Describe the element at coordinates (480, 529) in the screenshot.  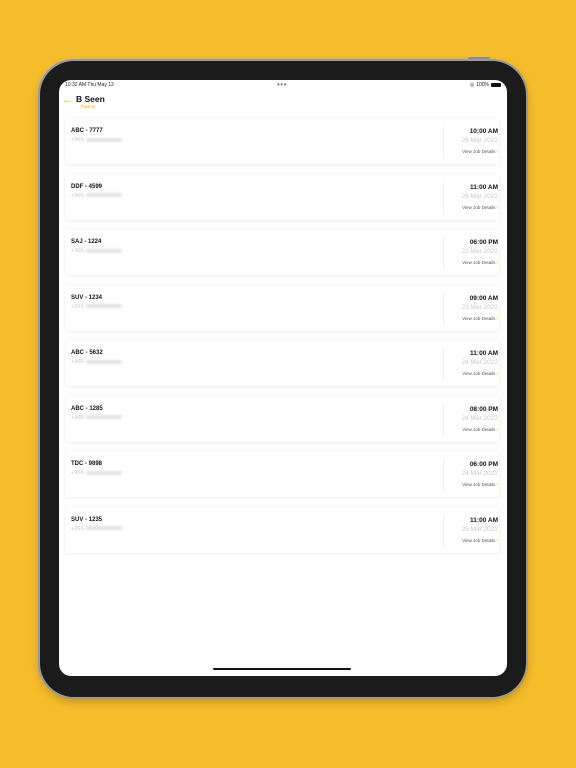
I see `job-date: 25 Mar 2022` at that location.